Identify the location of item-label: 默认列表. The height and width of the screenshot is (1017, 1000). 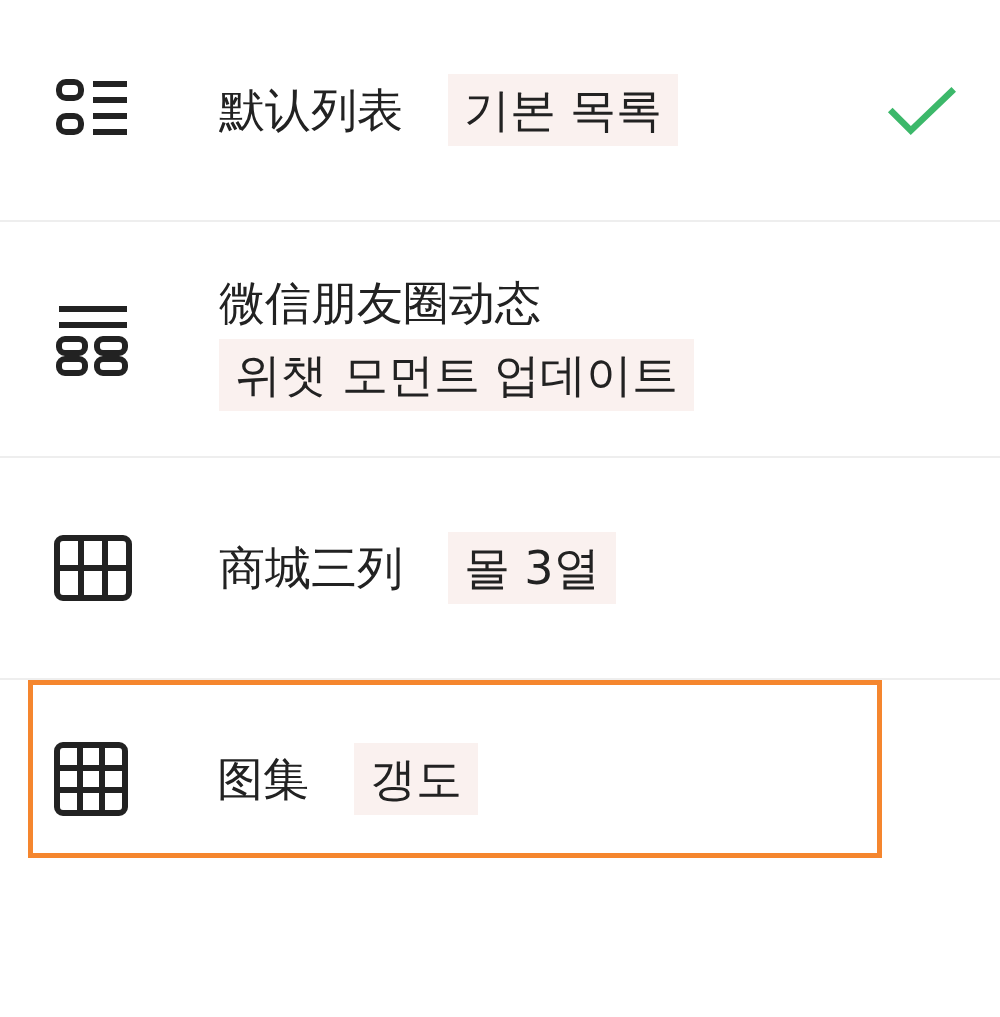
(311, 110).